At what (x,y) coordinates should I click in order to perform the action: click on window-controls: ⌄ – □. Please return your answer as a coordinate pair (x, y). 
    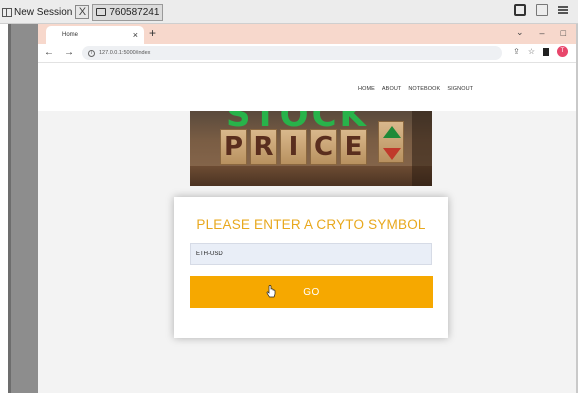
    Looking at the image, I should click on (541, 32).